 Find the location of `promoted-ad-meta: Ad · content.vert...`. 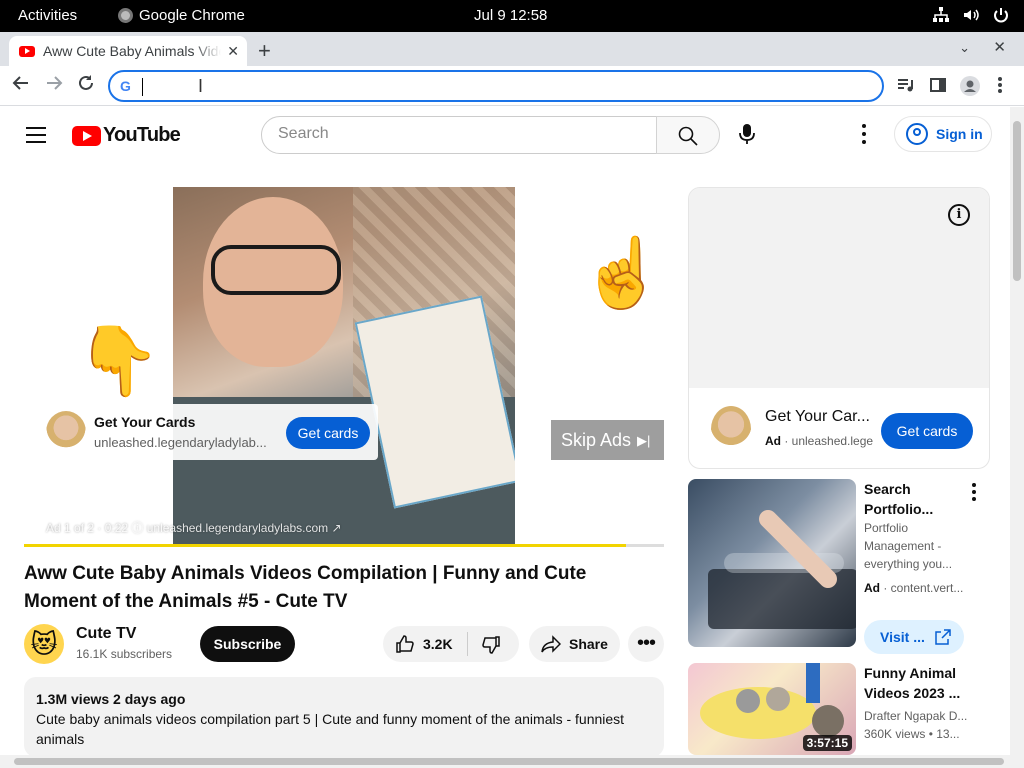

promoted-ad-meta: Ad · content.vert... is located at coordinates (914, 588).